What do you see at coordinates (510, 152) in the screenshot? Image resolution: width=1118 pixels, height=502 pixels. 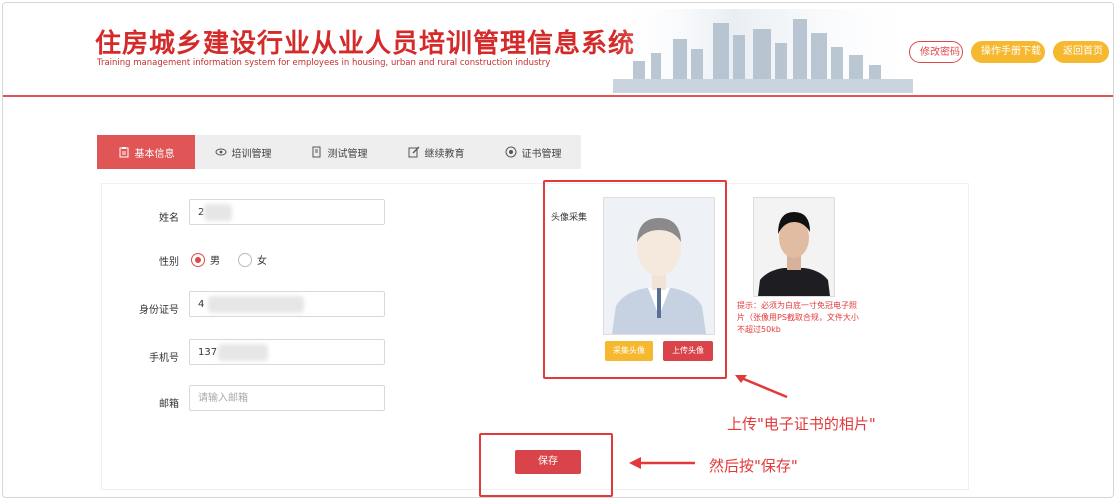 I see `target-icon` at bounding box center [510, 152].